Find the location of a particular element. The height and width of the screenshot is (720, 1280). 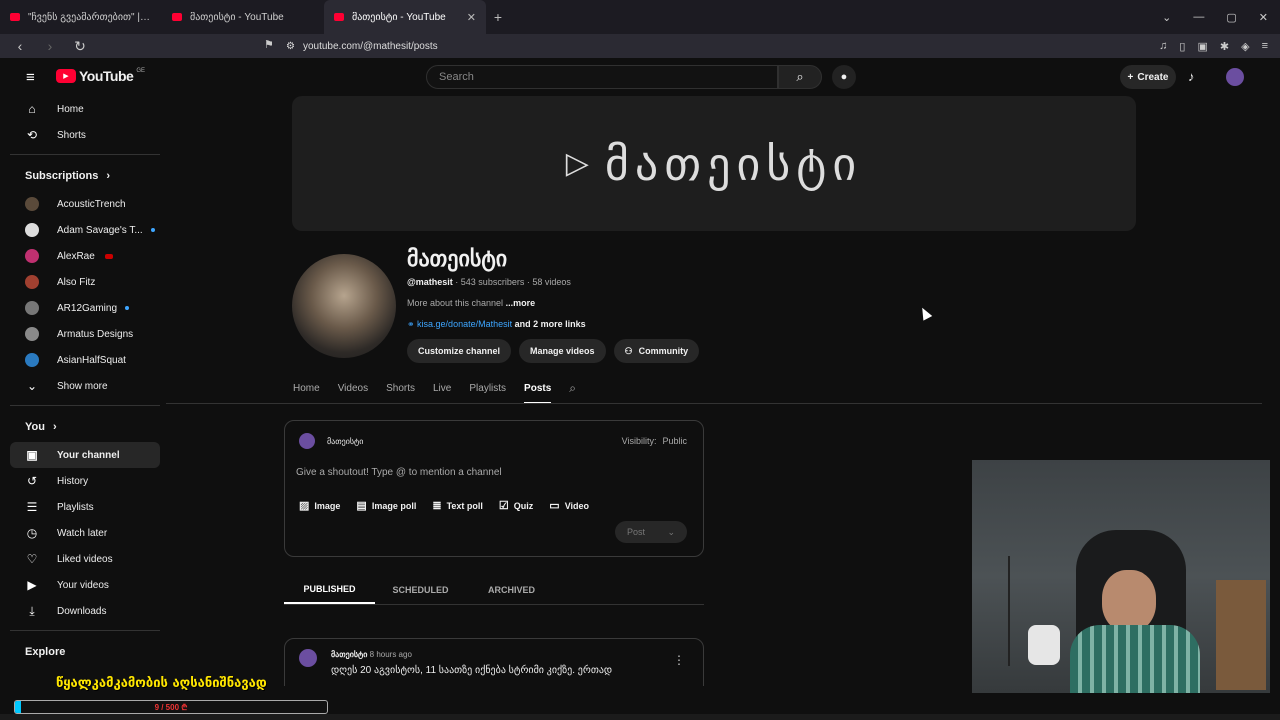

customize-channel-button: Customize channel is located at coordinates (459, 351).